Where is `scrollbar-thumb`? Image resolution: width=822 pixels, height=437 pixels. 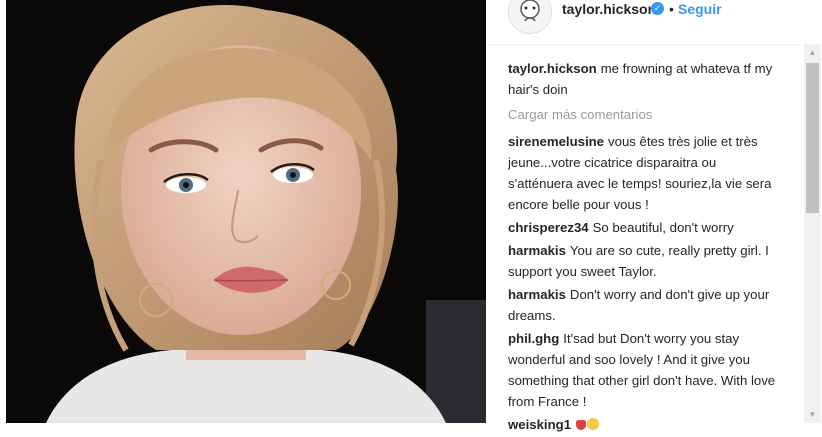
scrollbar-thumb is located at coordinates (812, 138).